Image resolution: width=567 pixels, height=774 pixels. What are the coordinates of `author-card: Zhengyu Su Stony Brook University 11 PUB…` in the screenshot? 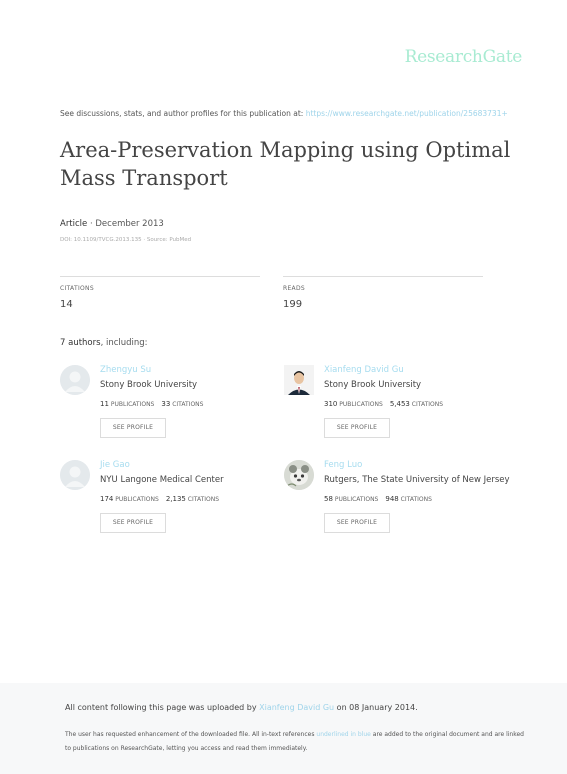 It's located at (175, 405).